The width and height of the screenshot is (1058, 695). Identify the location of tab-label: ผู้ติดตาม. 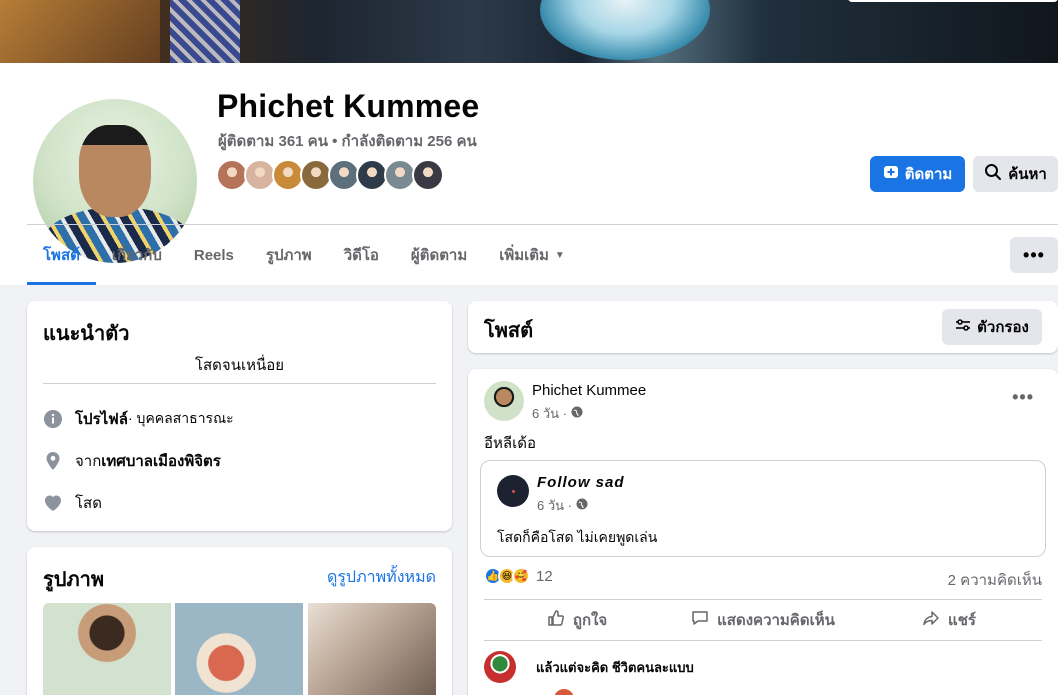
(439, 255).